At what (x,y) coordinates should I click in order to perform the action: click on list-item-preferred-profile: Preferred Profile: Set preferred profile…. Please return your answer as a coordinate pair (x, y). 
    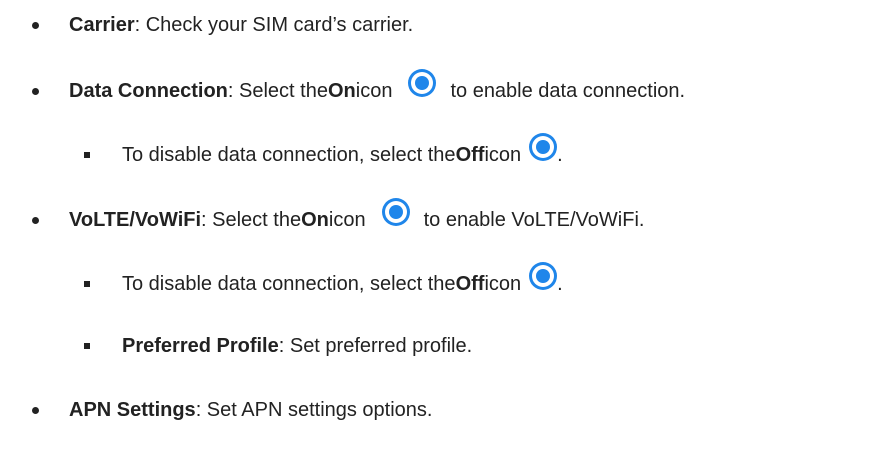
    Looking at the image, I should click on (278, 346).